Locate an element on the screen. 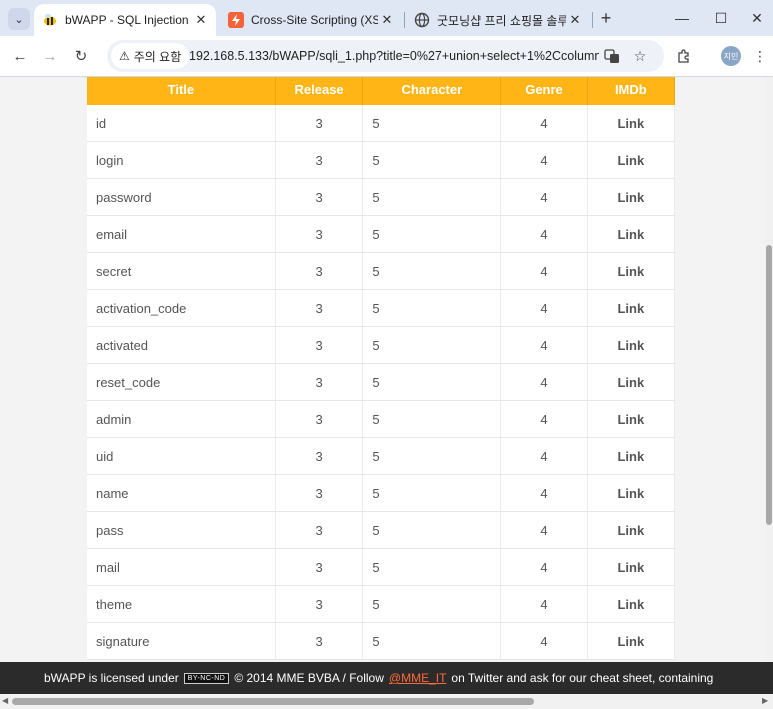 The width and height of the screenshot is (773, 709). table-row: login 3 5 4 Link is located at coordinates (381, 160).